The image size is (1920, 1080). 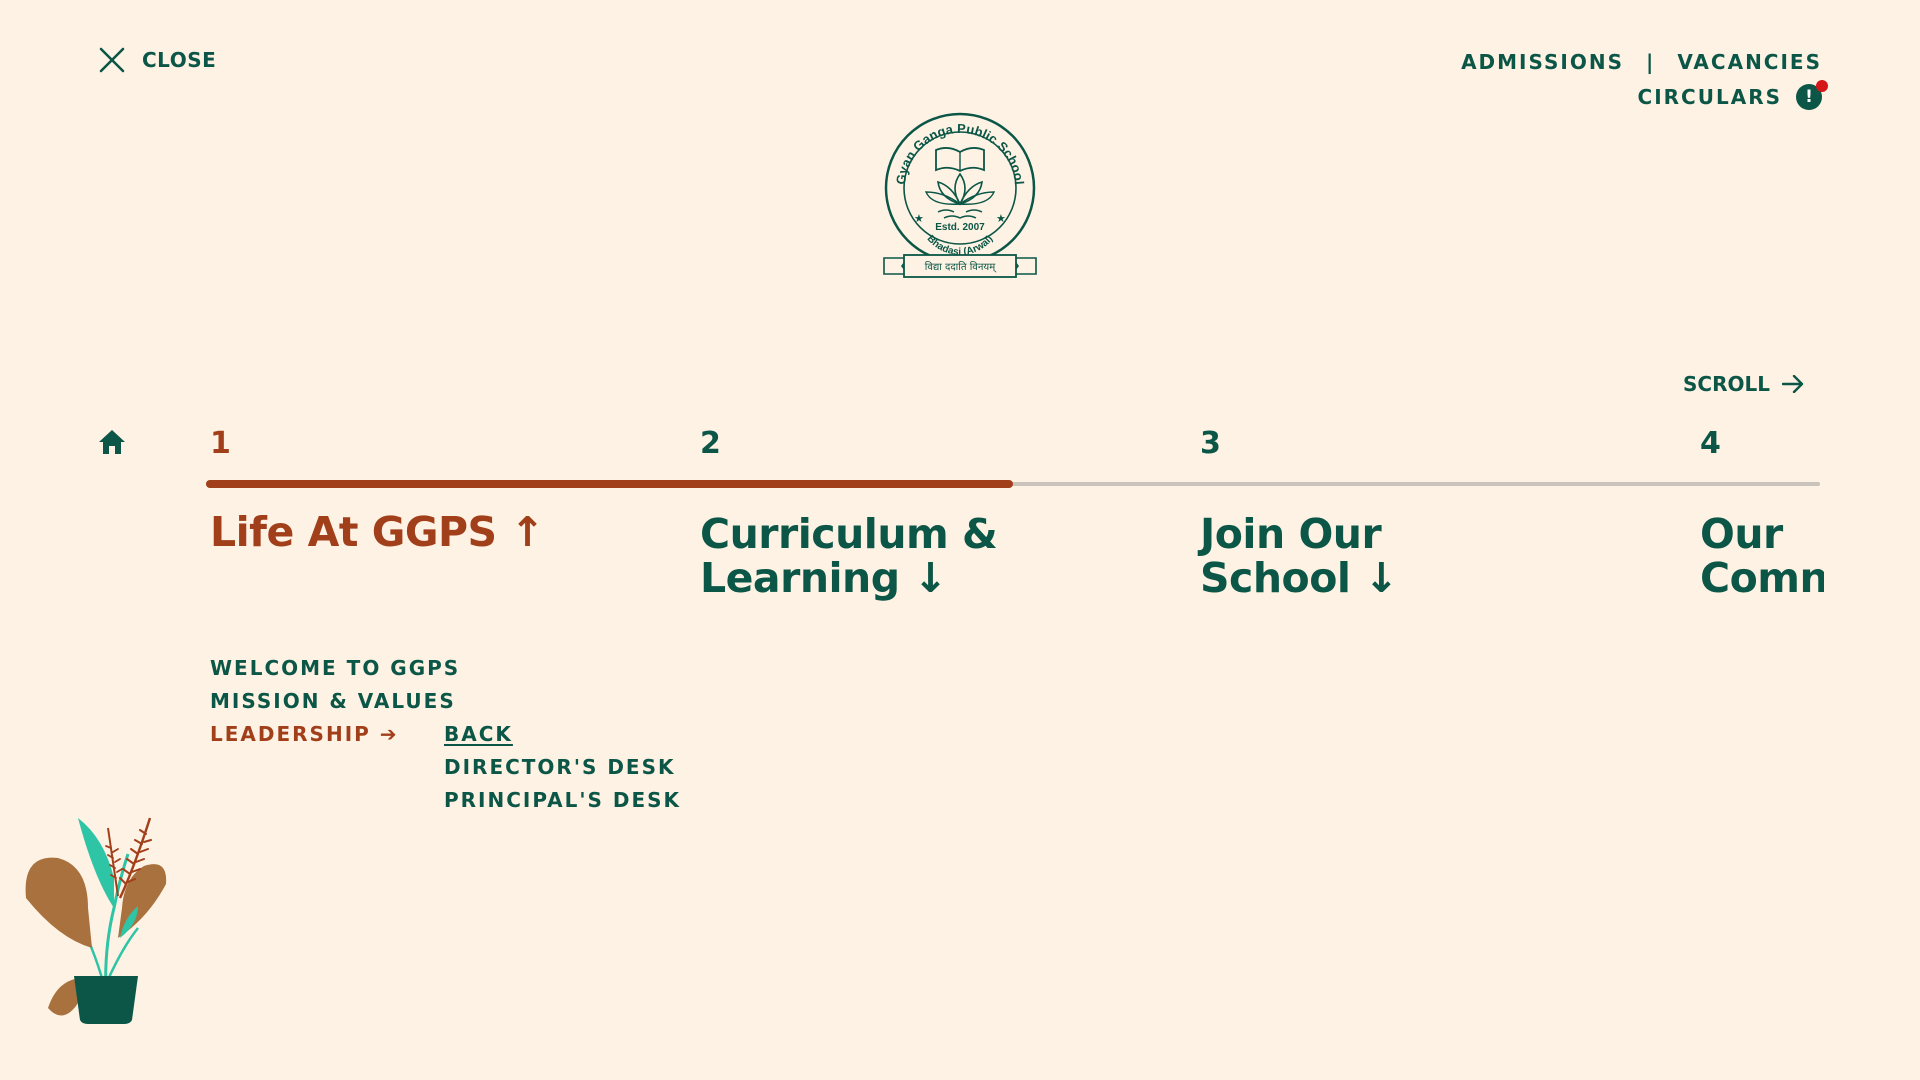 I want to click on nav-section-join-our-school: Join Our School ↓, so click(x=1299, y=556).